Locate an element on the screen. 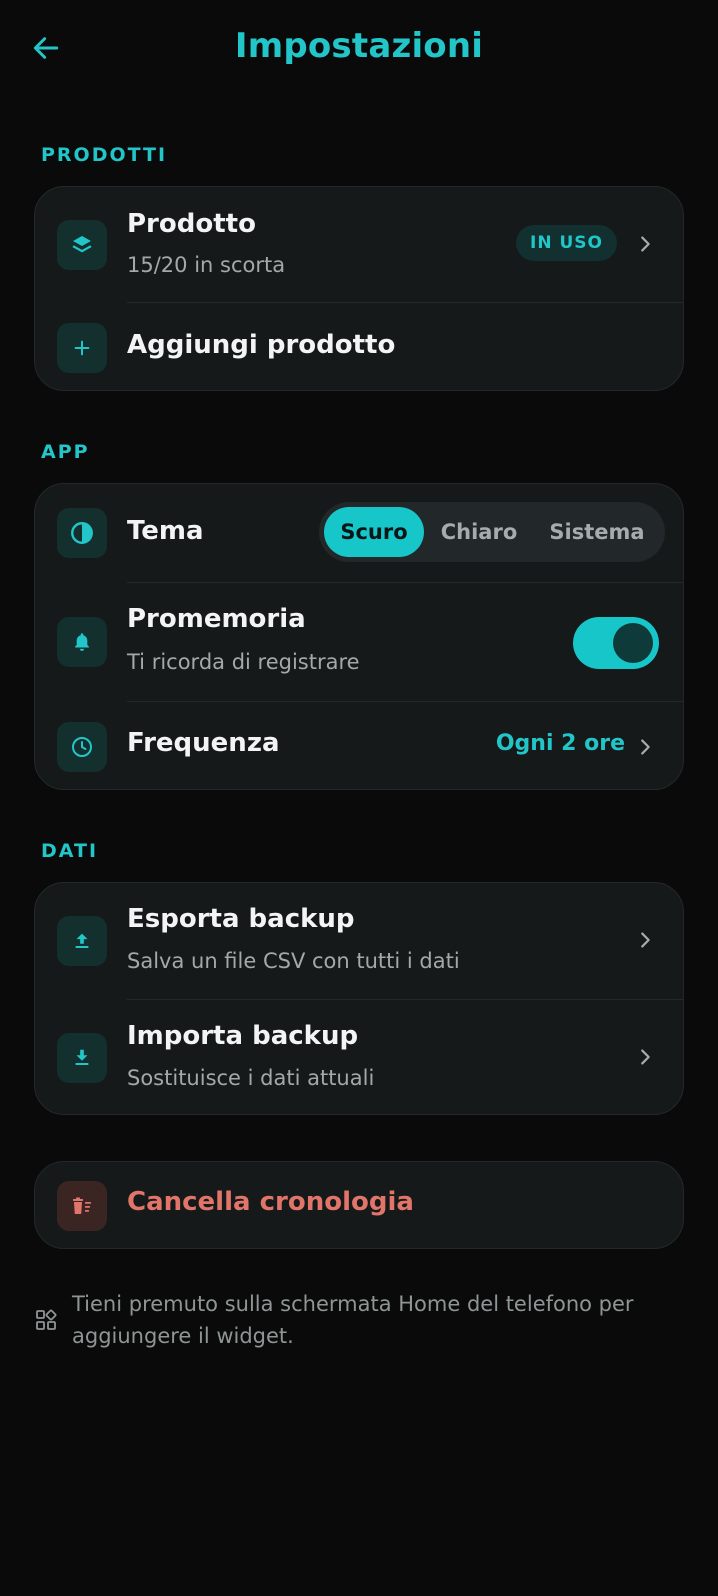 The image size is (718, 1596). clock-icon is located at coordinates (82, 747).